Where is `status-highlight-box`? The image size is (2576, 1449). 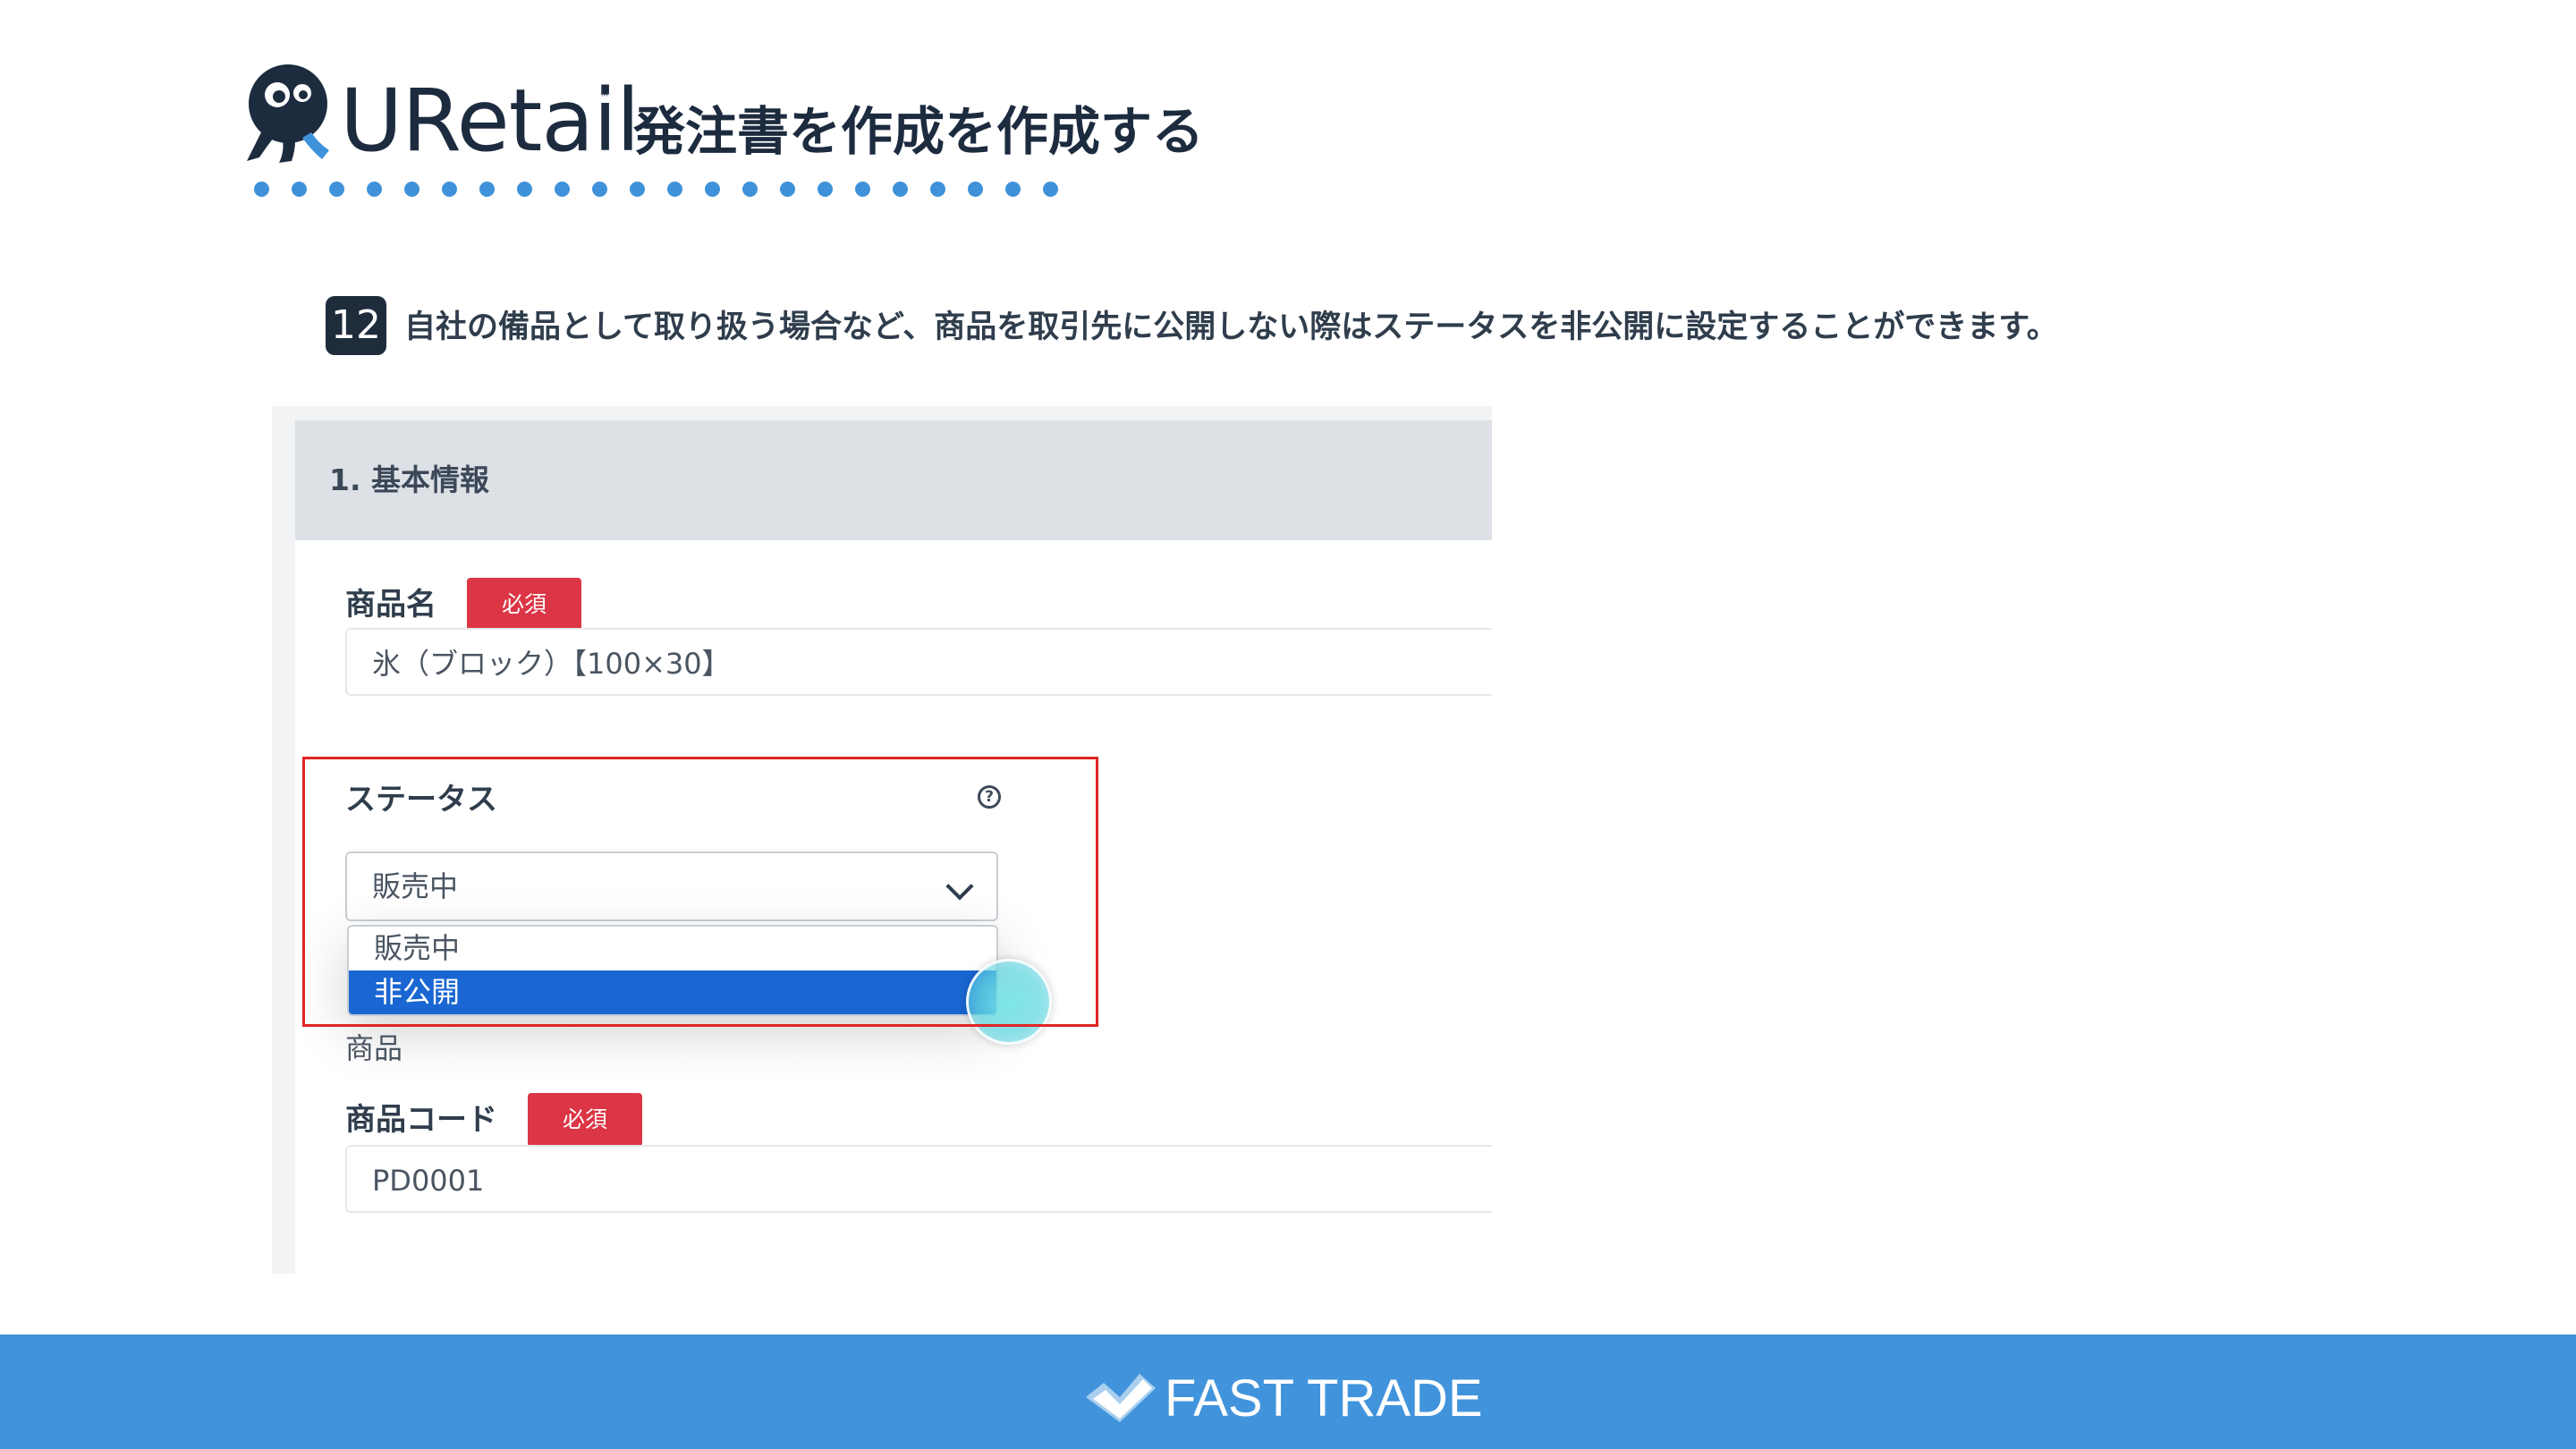
status-highlight-box is located at coordinates (700, 892).